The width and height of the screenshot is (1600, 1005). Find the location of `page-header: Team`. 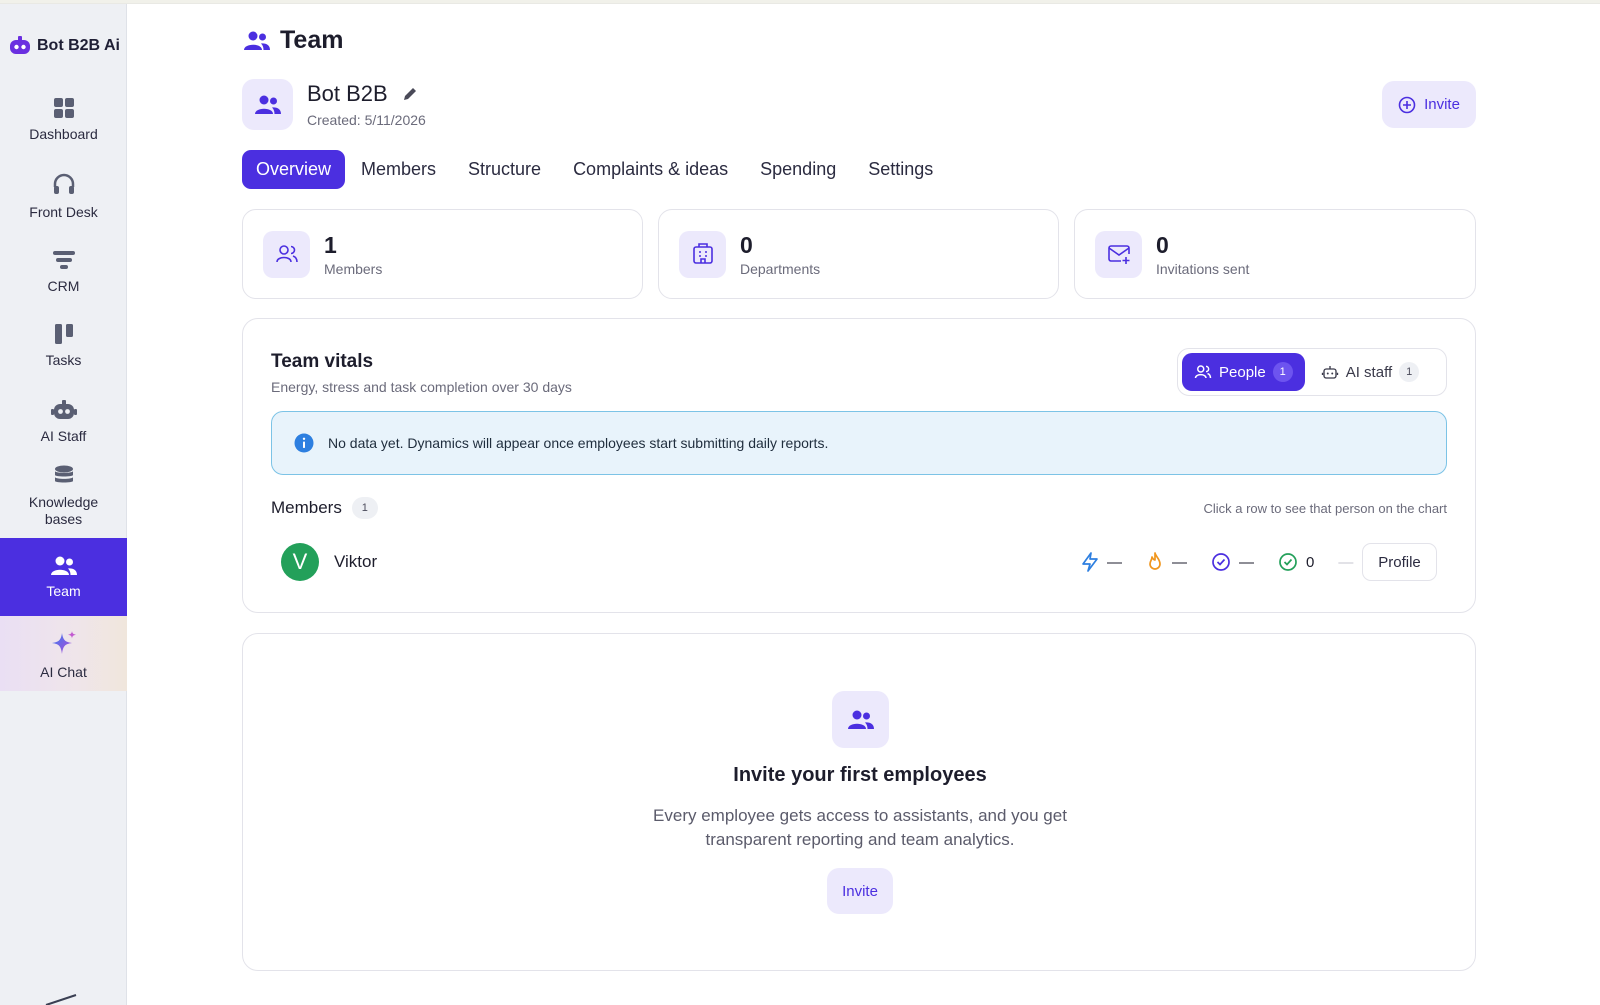

page-header: Team is located at coordinates (293, 40).